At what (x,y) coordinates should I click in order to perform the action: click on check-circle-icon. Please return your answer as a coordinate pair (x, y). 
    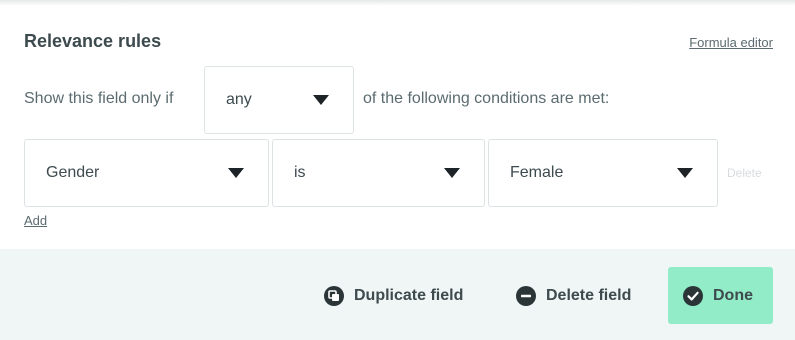
    Looking at the image, I should click on (693, 295).